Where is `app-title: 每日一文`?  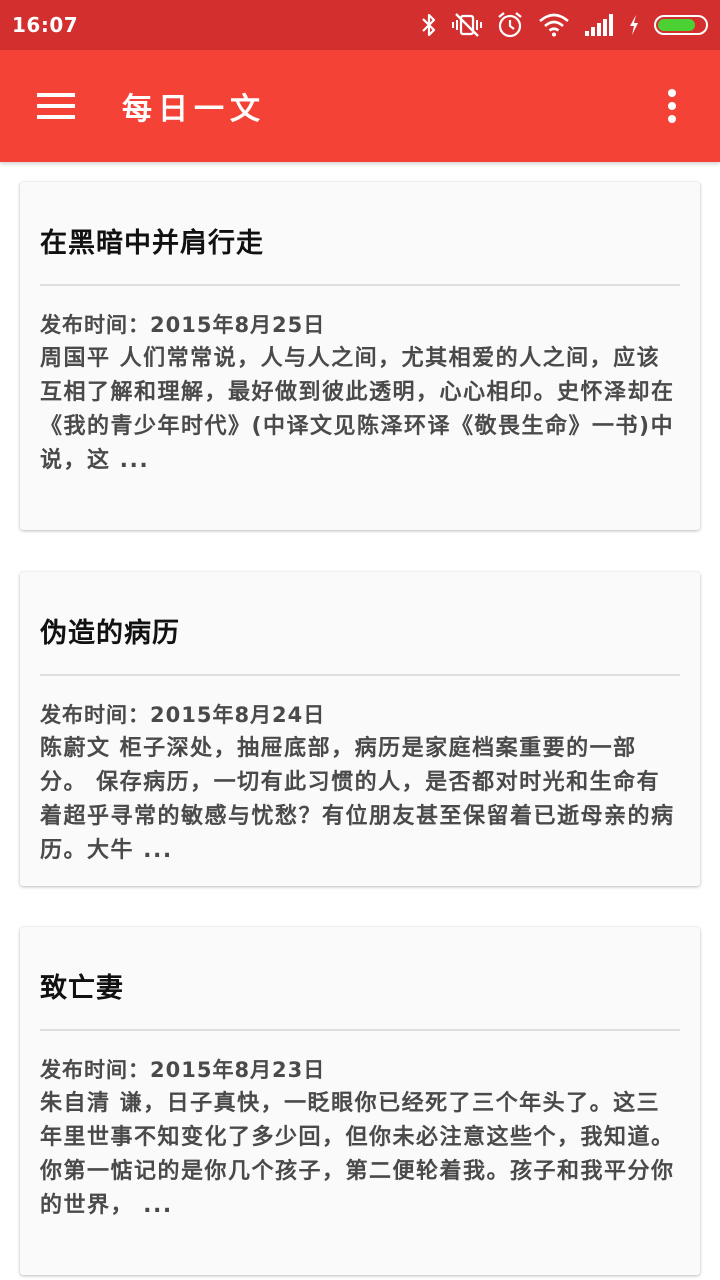
app-title: 每日一文 is located at coordinates (194, 109).